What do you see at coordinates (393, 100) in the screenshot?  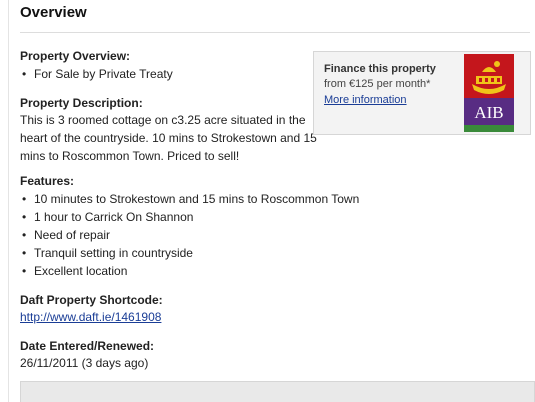 I see `more-information-link: More information` at bounding box center [393, 100].